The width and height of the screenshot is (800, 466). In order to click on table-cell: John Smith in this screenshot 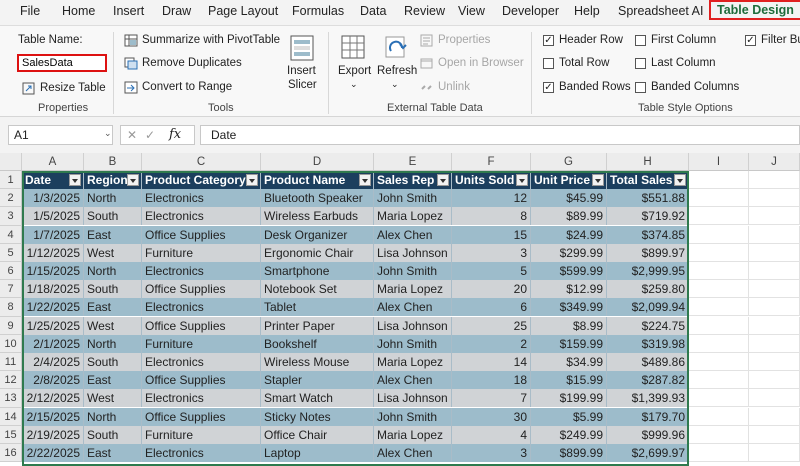, I will do `click(413, 343)`.